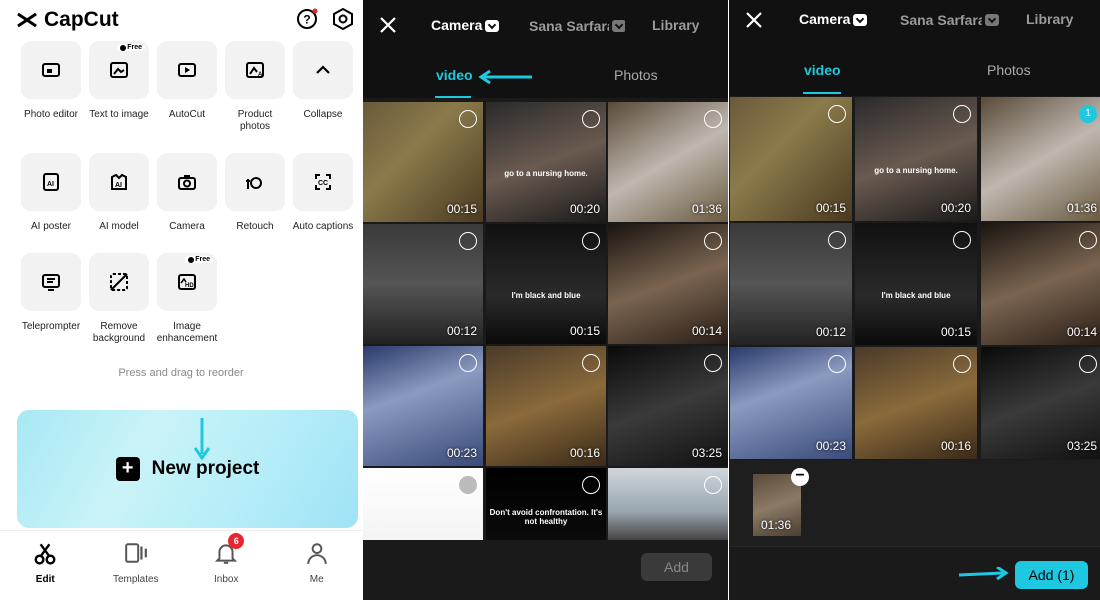 The width and height of the screenshot is (1100, 600). I want to click on video-duration: 01:36, so click(1081, 208).